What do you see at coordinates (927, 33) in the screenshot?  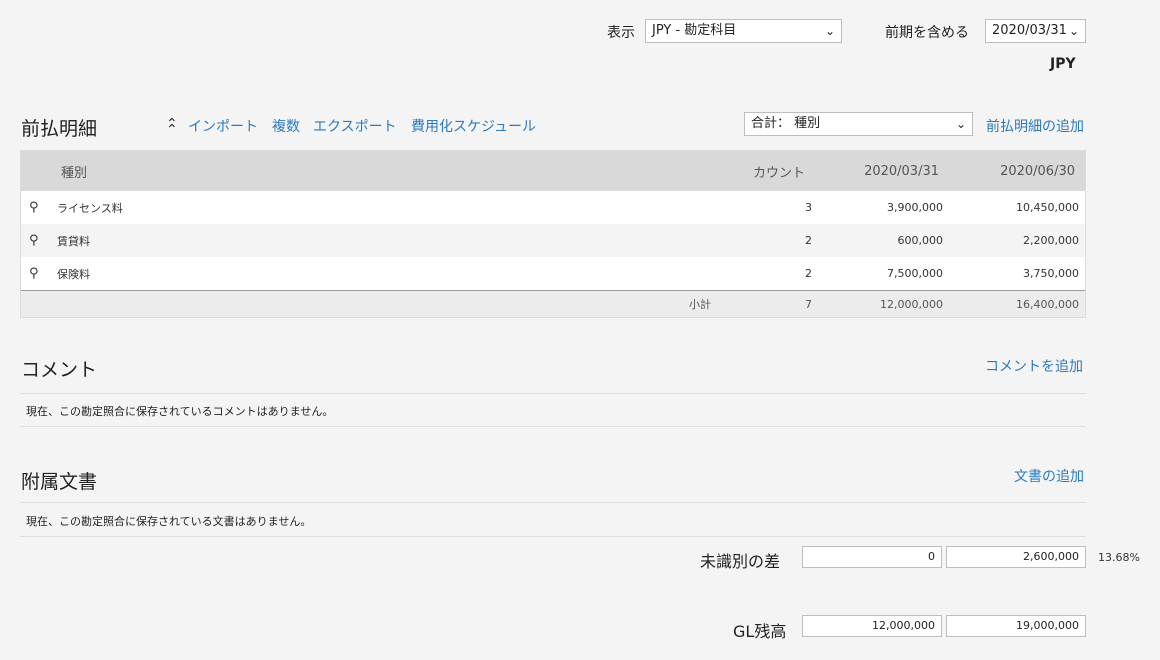 I see `include-prior-label: 前期を含める` at bounding box center [927, 33].